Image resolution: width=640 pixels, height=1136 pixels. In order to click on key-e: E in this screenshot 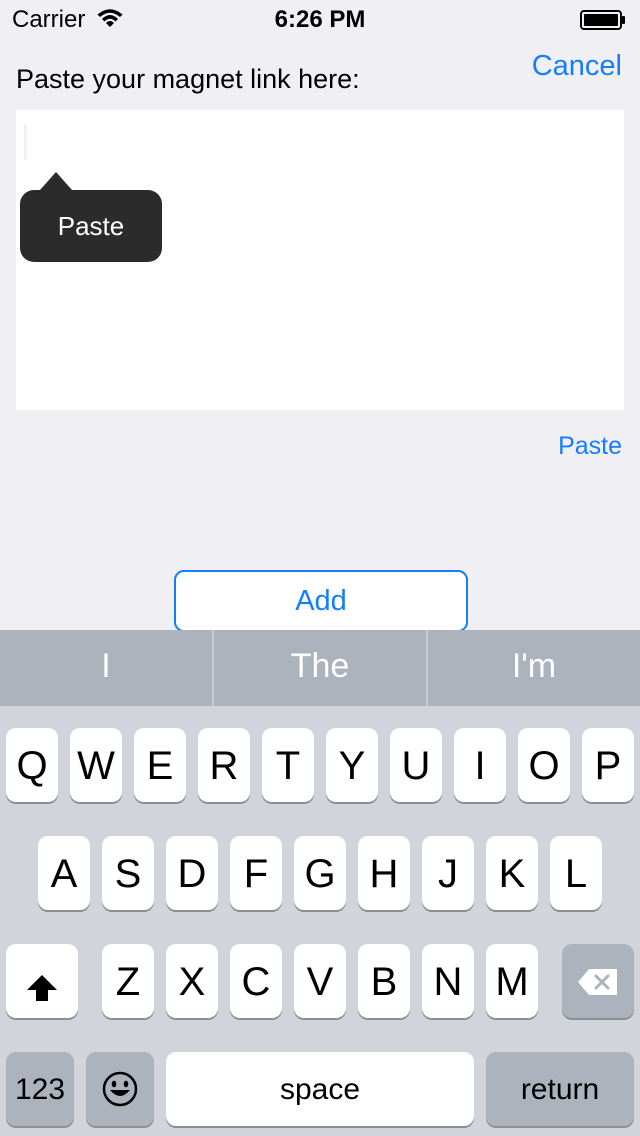, I will do `click(160, 765)`.